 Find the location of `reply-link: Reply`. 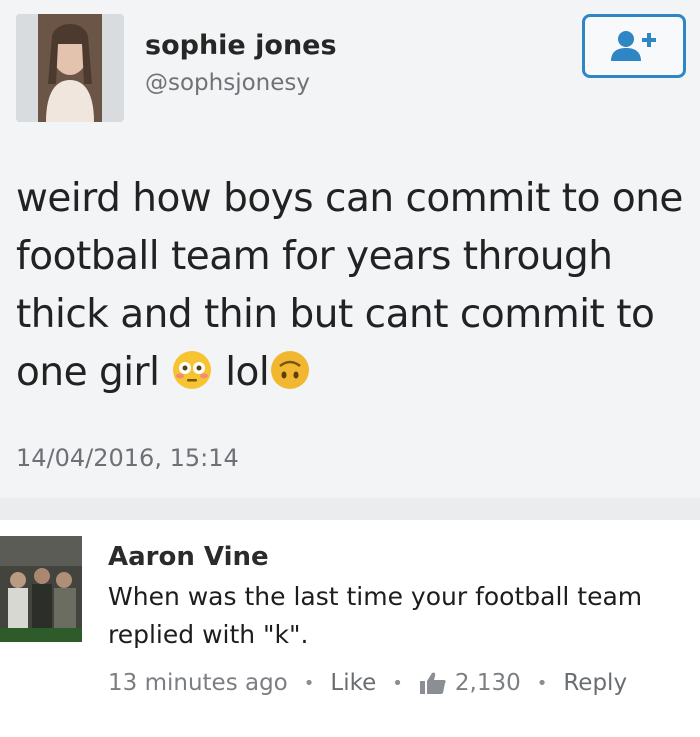

reply-link: Reply is located at coordinates (595, 683).